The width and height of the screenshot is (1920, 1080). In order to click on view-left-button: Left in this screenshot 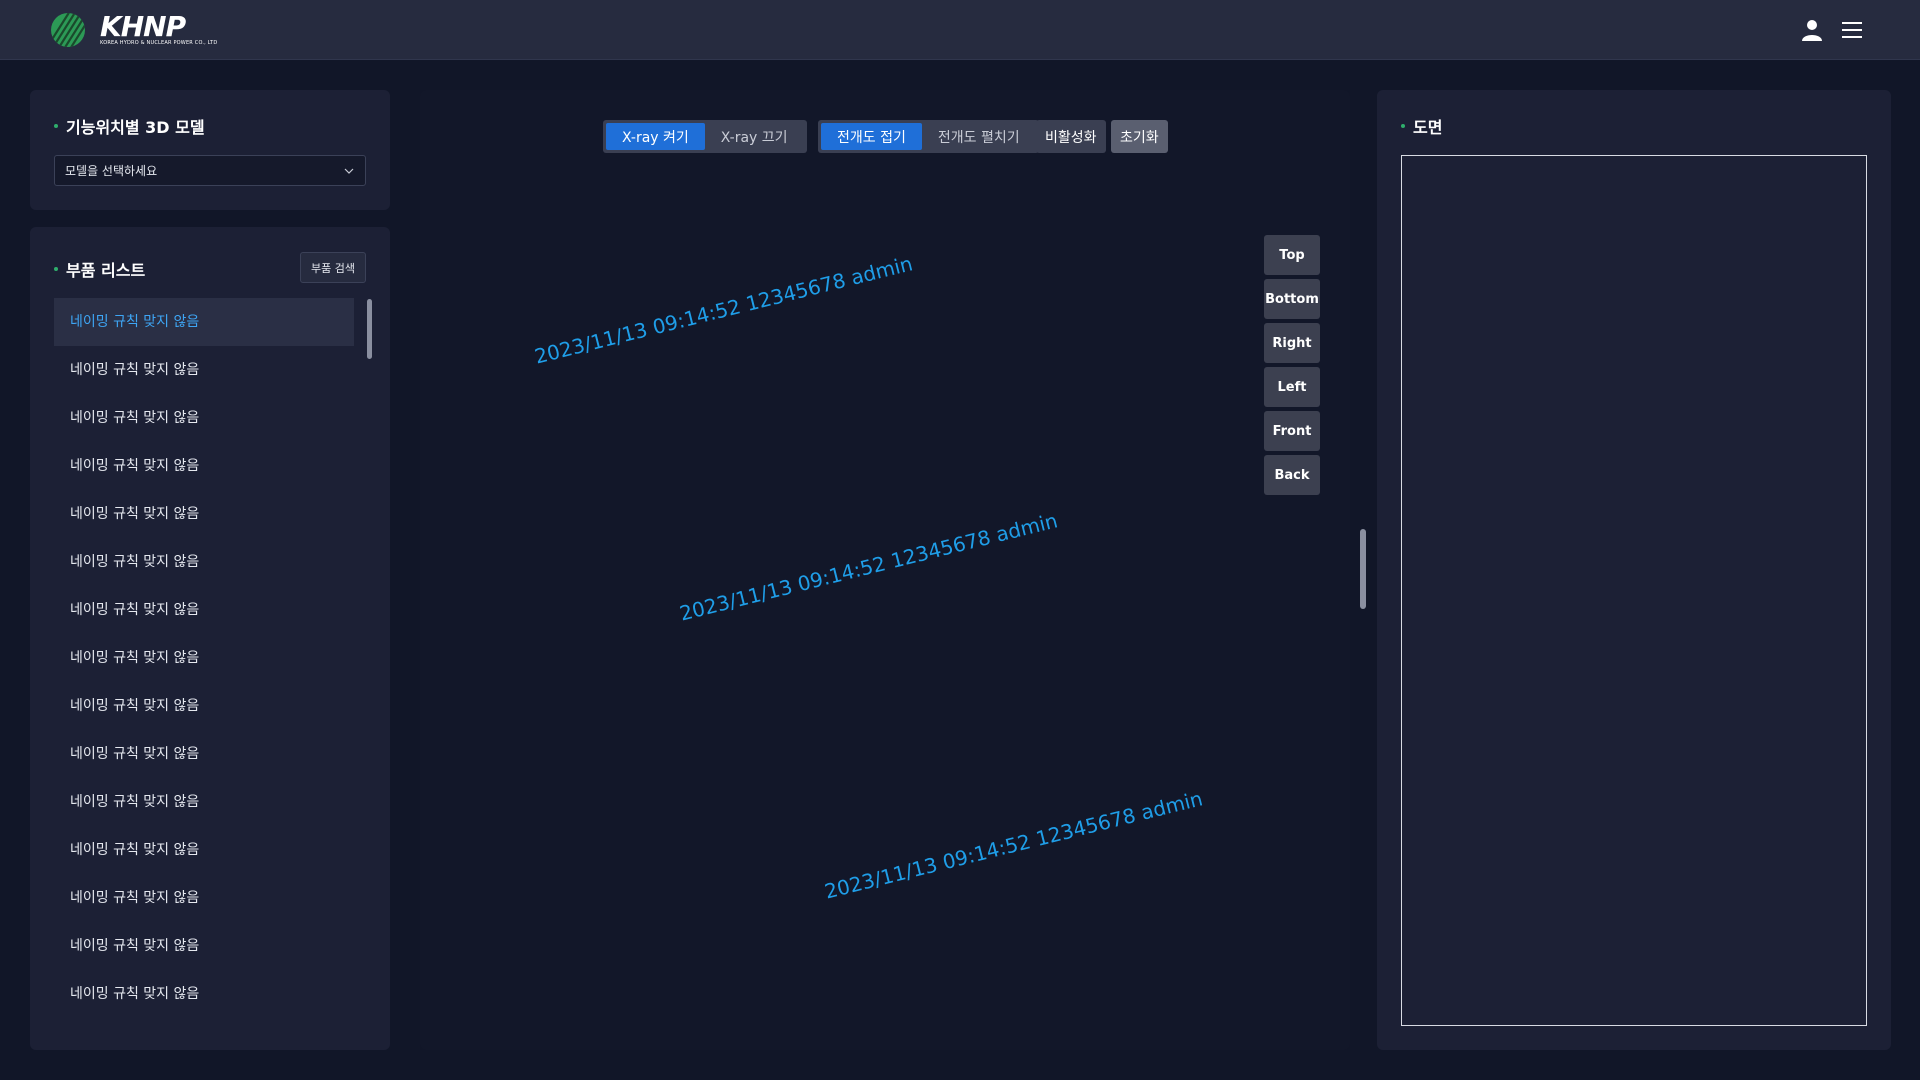, I will do `click(1292, 387)`.